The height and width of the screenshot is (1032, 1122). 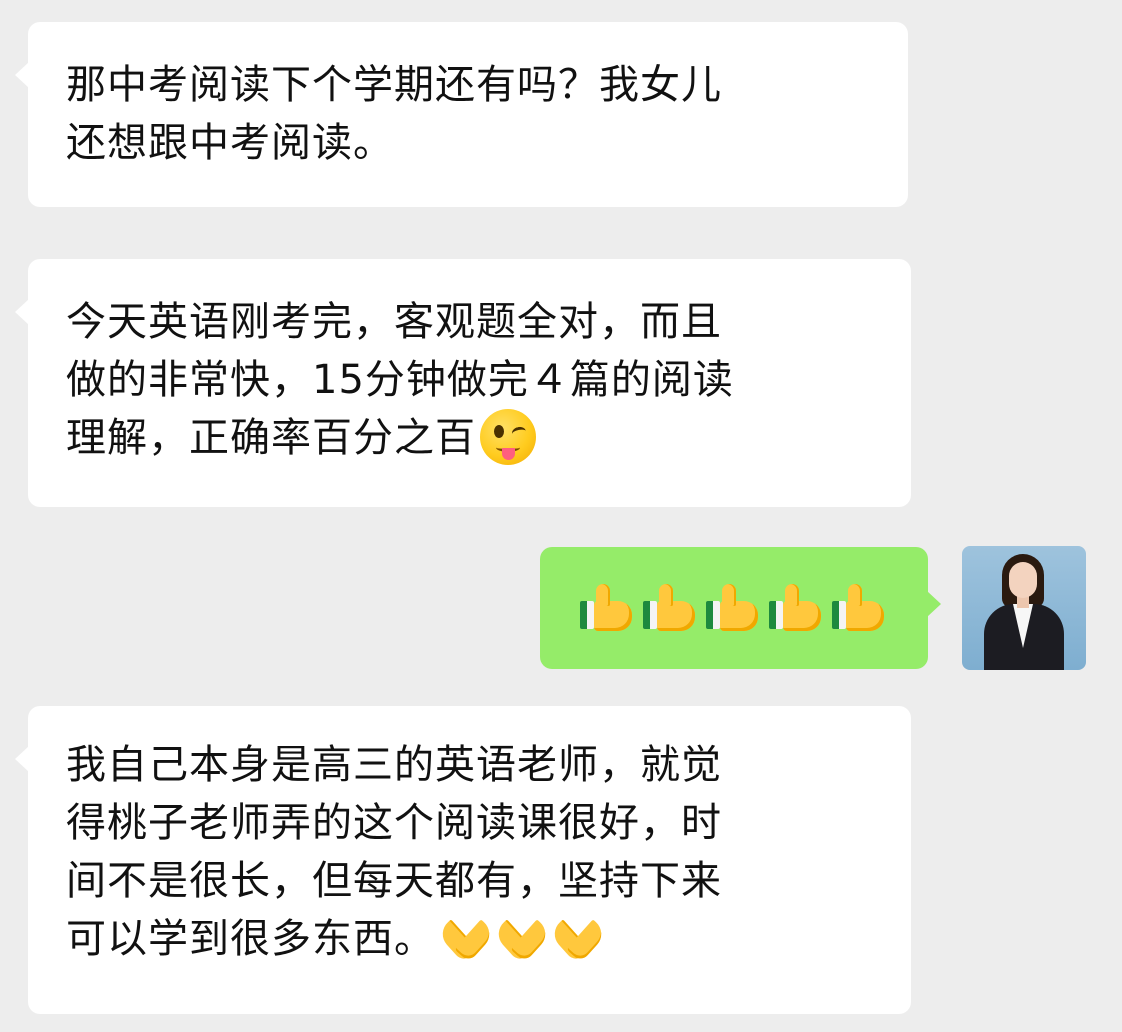 What do you see at coordinates (394, 765) in the screenshot?
I see `message-text-line: 我自己本身是高三的英语老师，就觉` at bounding box center [394, 765].